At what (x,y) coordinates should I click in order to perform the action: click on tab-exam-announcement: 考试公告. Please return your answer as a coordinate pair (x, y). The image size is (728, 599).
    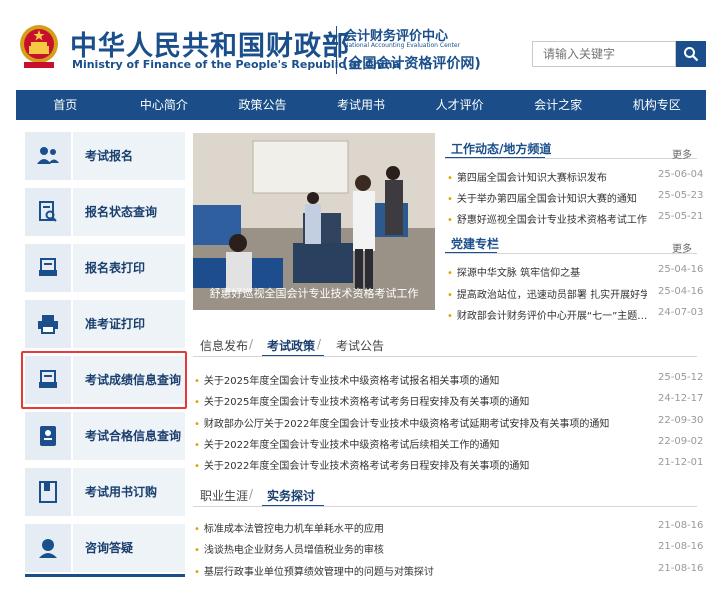
    Looking at the image, I should click on (360, 345).